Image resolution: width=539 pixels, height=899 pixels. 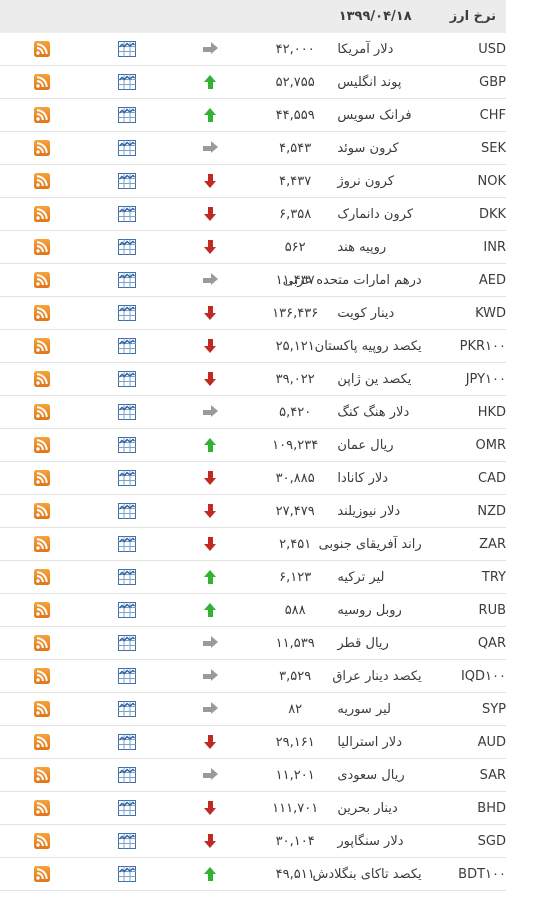 I want to click on table-row: TRY لیر ترکیه ۶,۱۲۳, so click(x=253, y=577).